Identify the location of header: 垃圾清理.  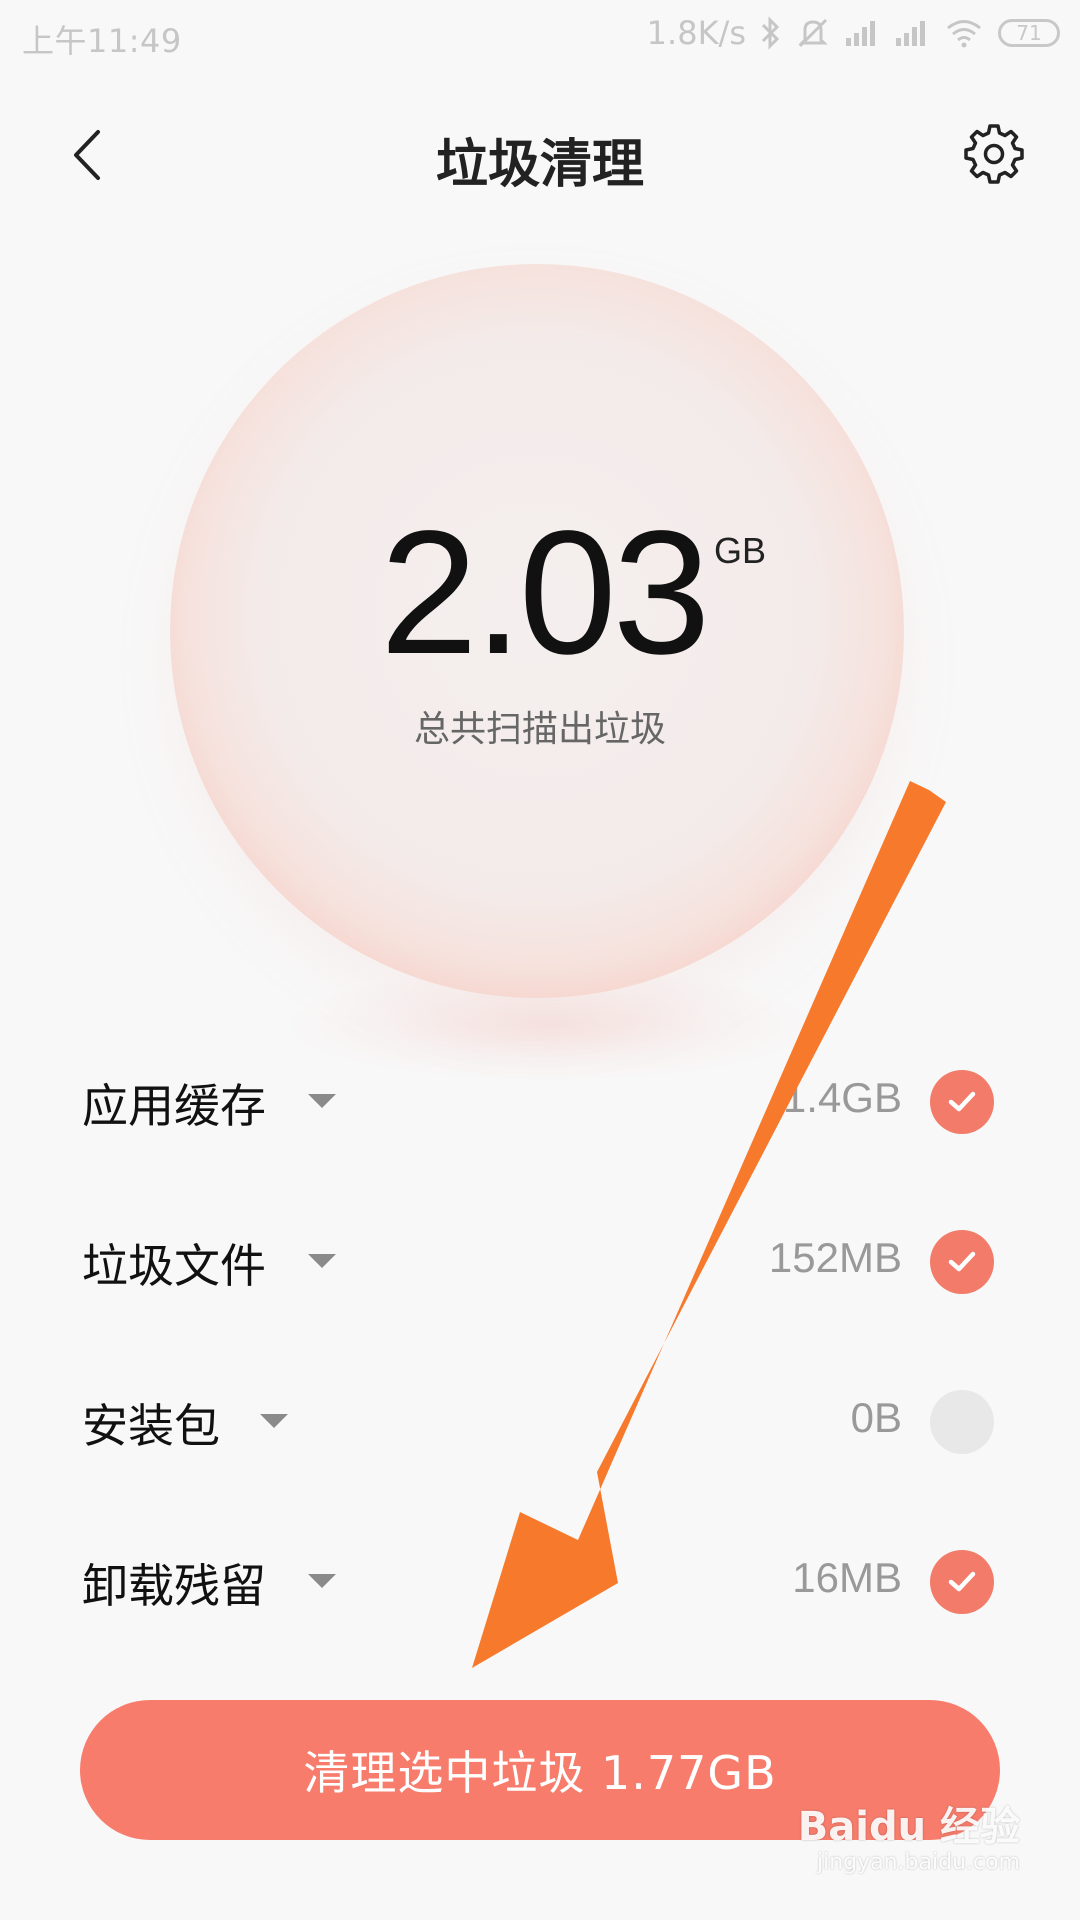
(540, 155).